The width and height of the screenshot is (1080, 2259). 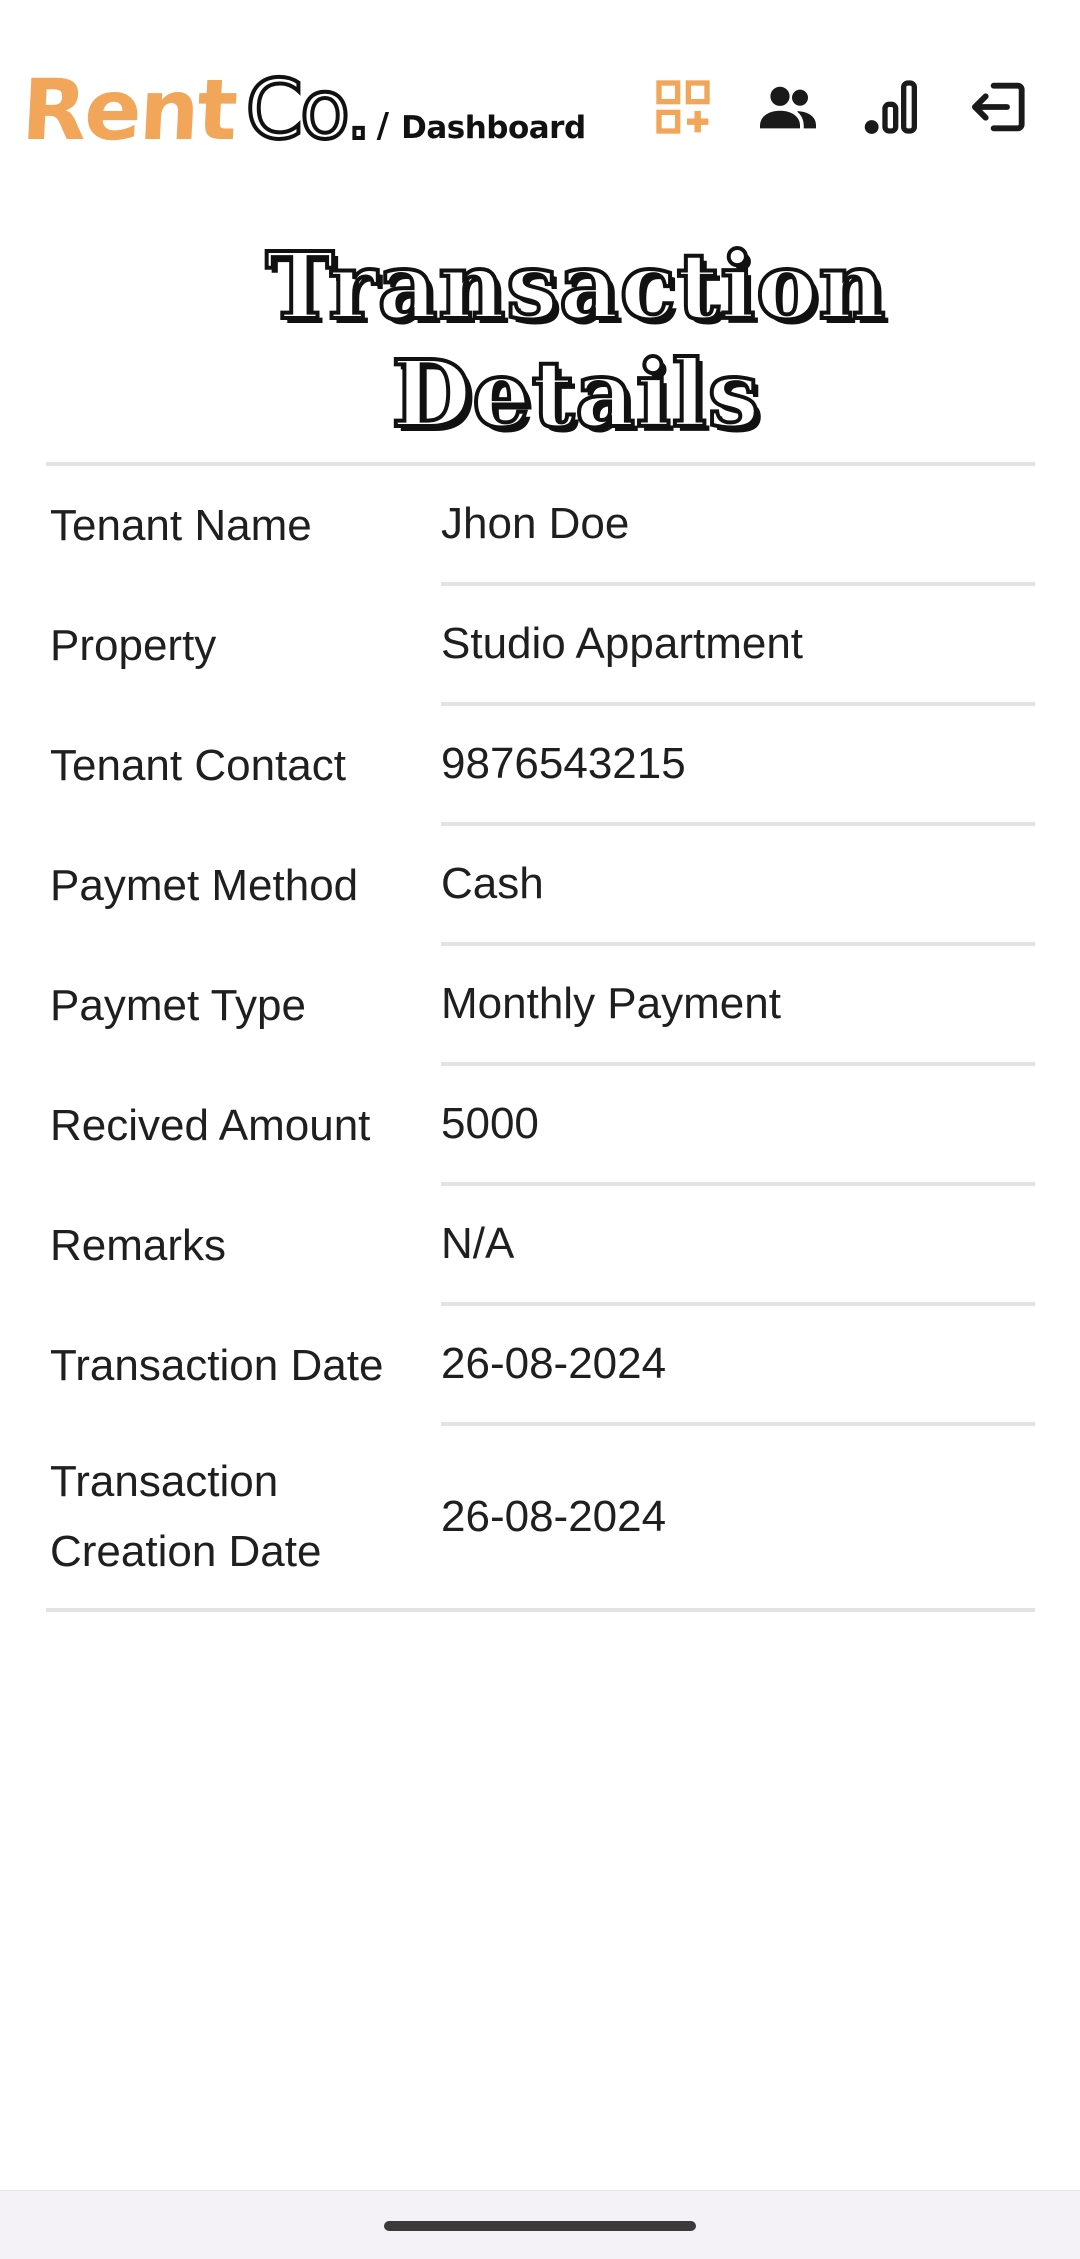 I want to click on detail-row-payment-type: Paymet Type Monthly Payment, so click(x=540, y=1006).